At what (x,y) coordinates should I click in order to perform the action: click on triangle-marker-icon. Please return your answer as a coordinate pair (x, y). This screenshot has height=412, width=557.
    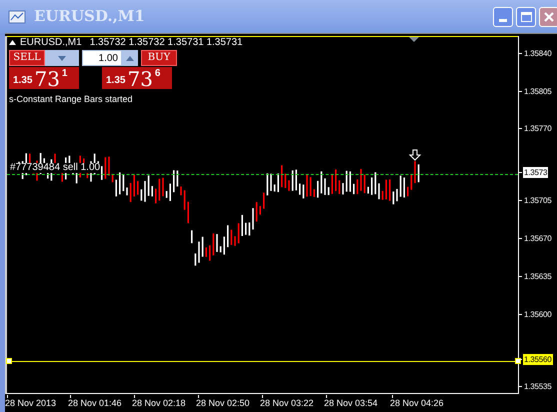
    Looking at the image, I should click on (414, 39).